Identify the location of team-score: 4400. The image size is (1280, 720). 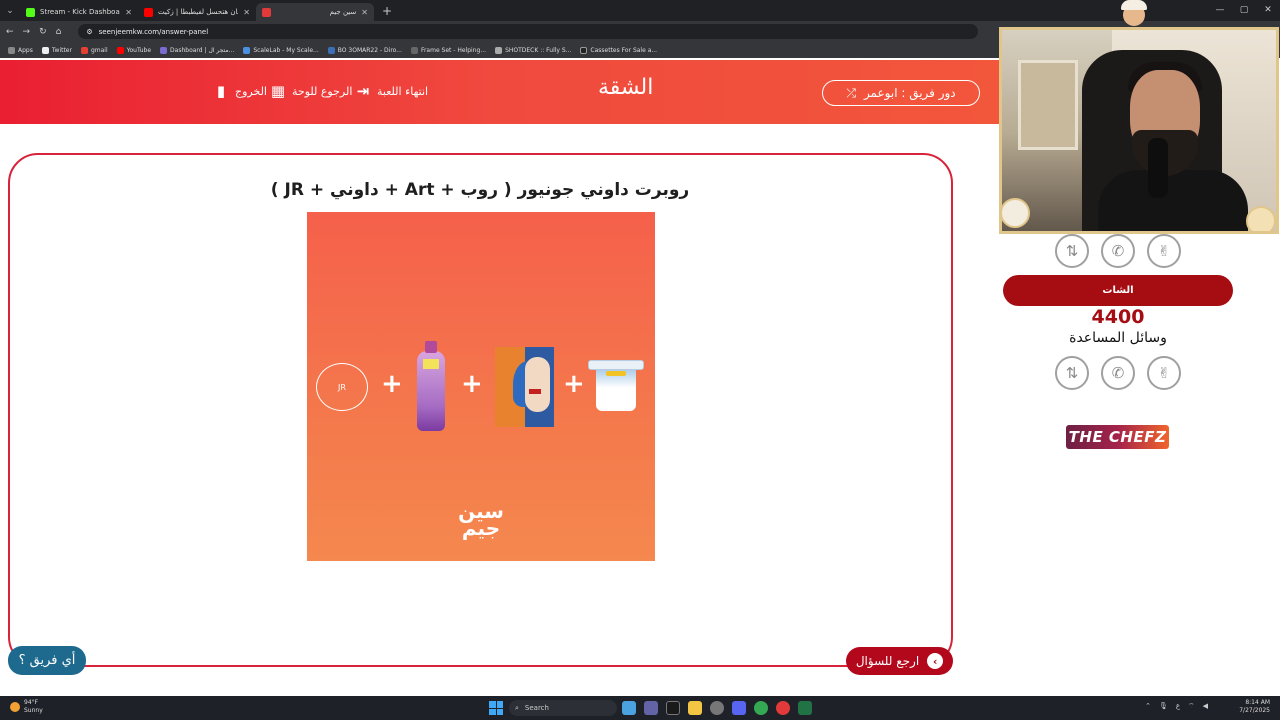
(1118, 317).